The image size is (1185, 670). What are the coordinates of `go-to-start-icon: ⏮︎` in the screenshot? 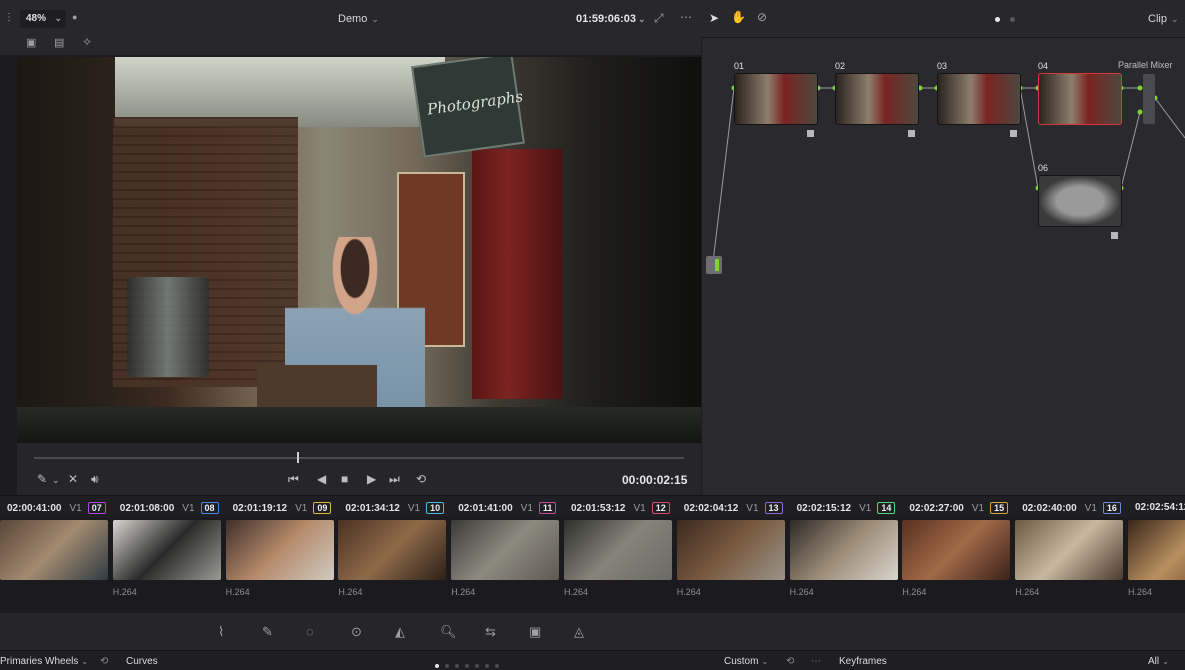 It's located at (293, 479).